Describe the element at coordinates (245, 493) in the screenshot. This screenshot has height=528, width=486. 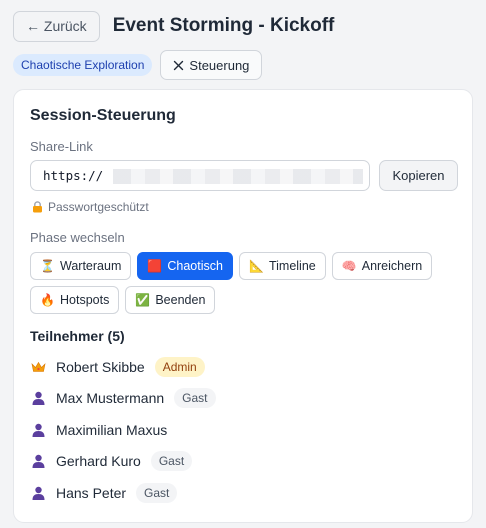
I see `participant-row: Hans Peter Gast` at that location.